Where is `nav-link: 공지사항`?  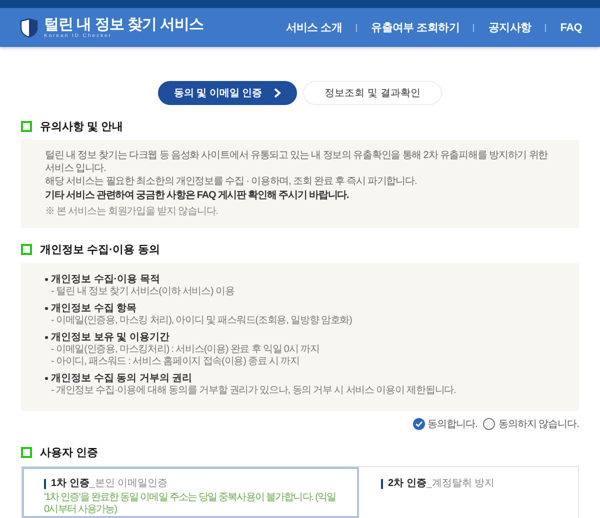 nav-link: 공지사항 is located at coordinates (510, 27).